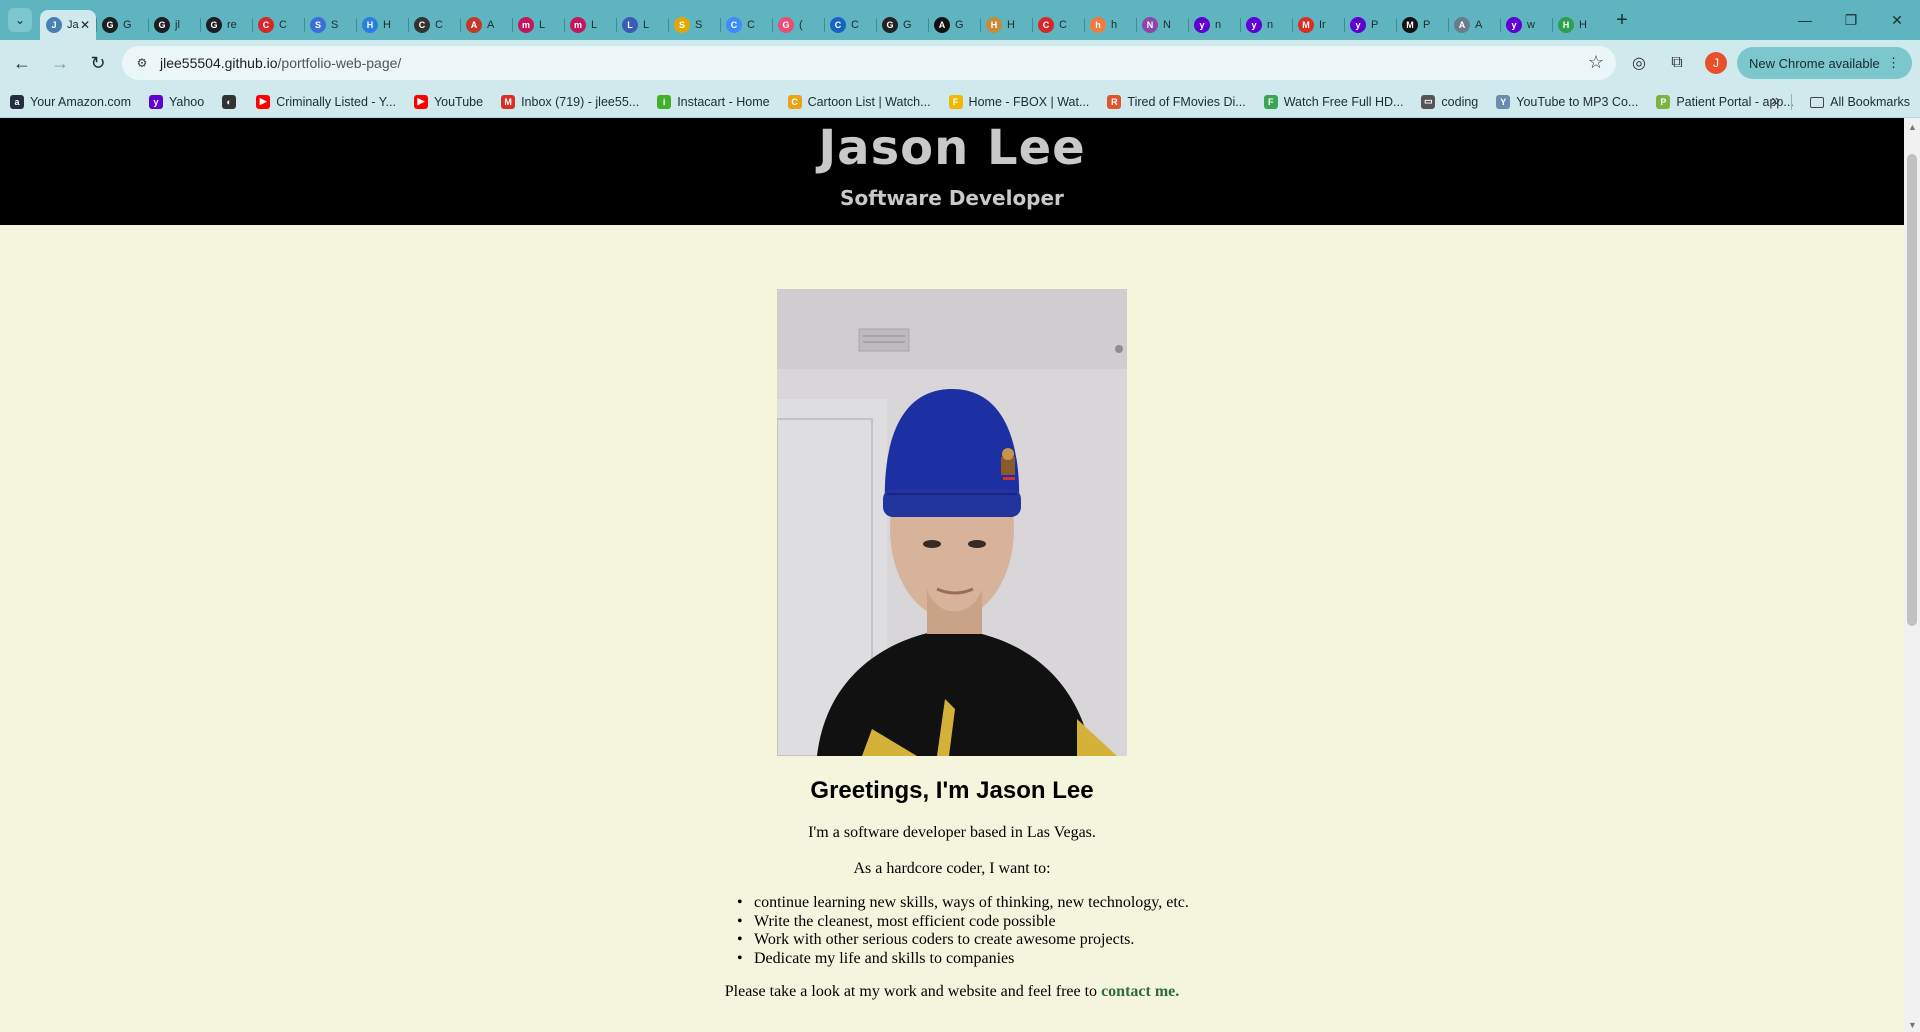 The height and width of the screenshot is (1032, 1920). What do you see at coordinates (1370, 25) in the screenshot?
I see `browser-tab: yP` at bounding box center [1370, 25].